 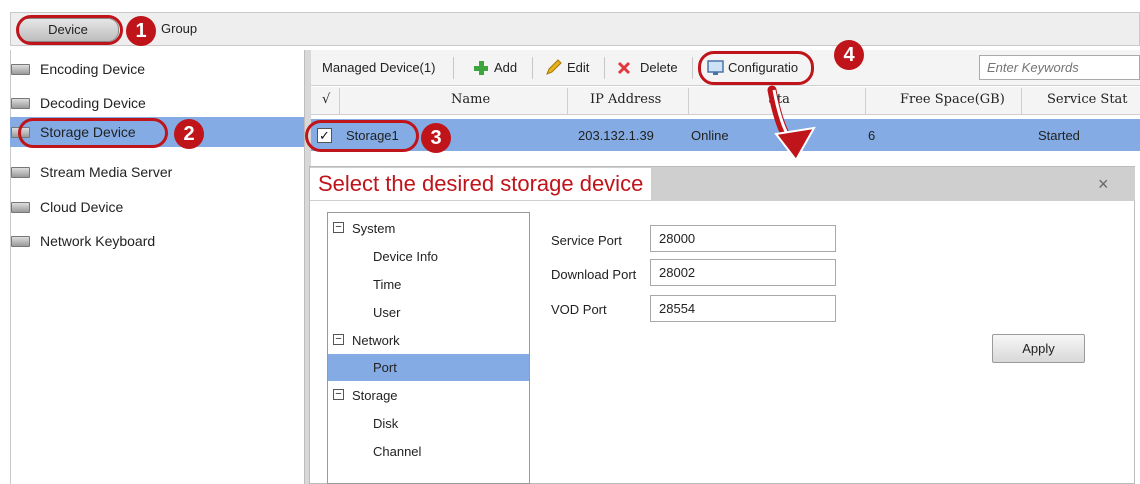 What do you see at coordinates (578, 67) in the screenshot?
I see `edit-label: Edit` at bounding box center [578, 67].